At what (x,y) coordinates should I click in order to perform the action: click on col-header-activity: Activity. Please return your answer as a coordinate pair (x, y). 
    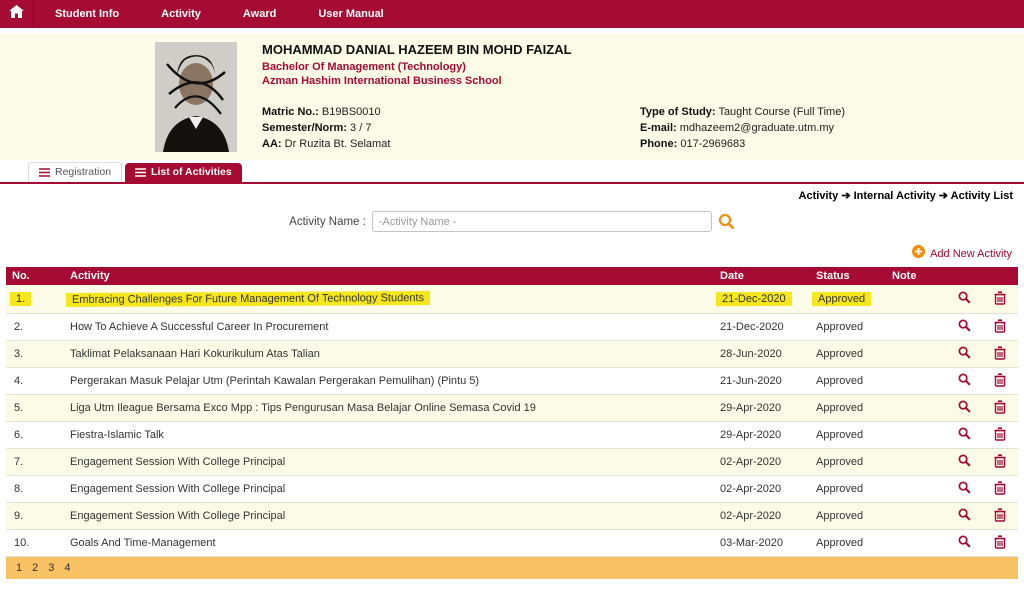
    Looking at the image, I should click on (389, 276).